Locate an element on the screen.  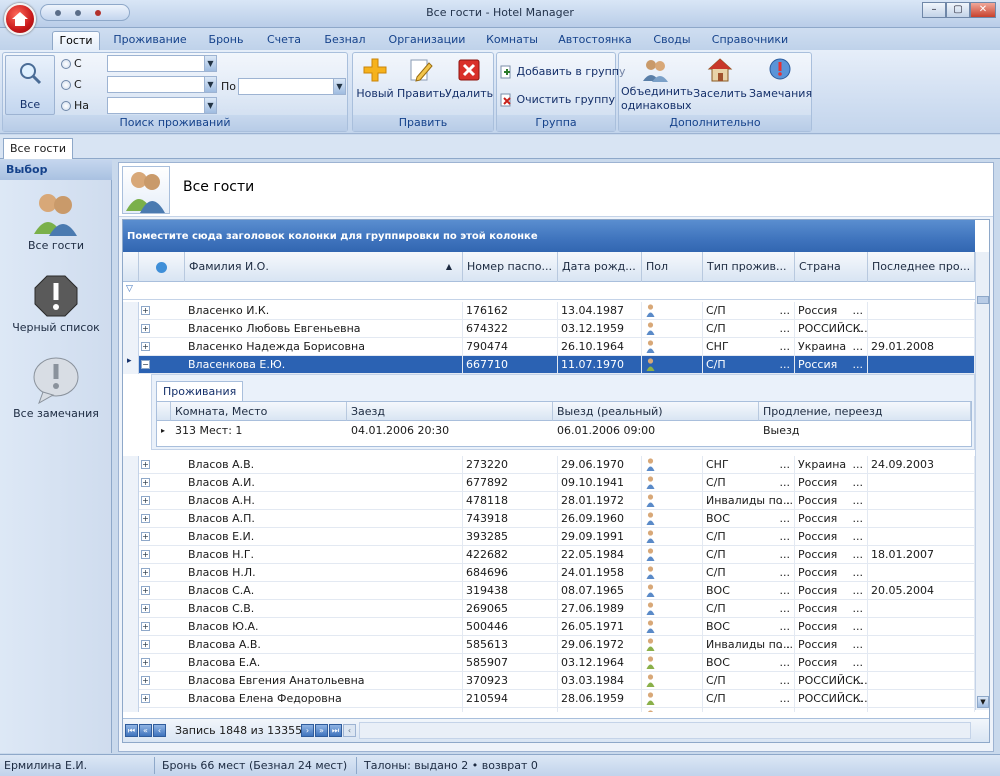
nav-all-guests: Все гости is located at coordinates (56, 225).